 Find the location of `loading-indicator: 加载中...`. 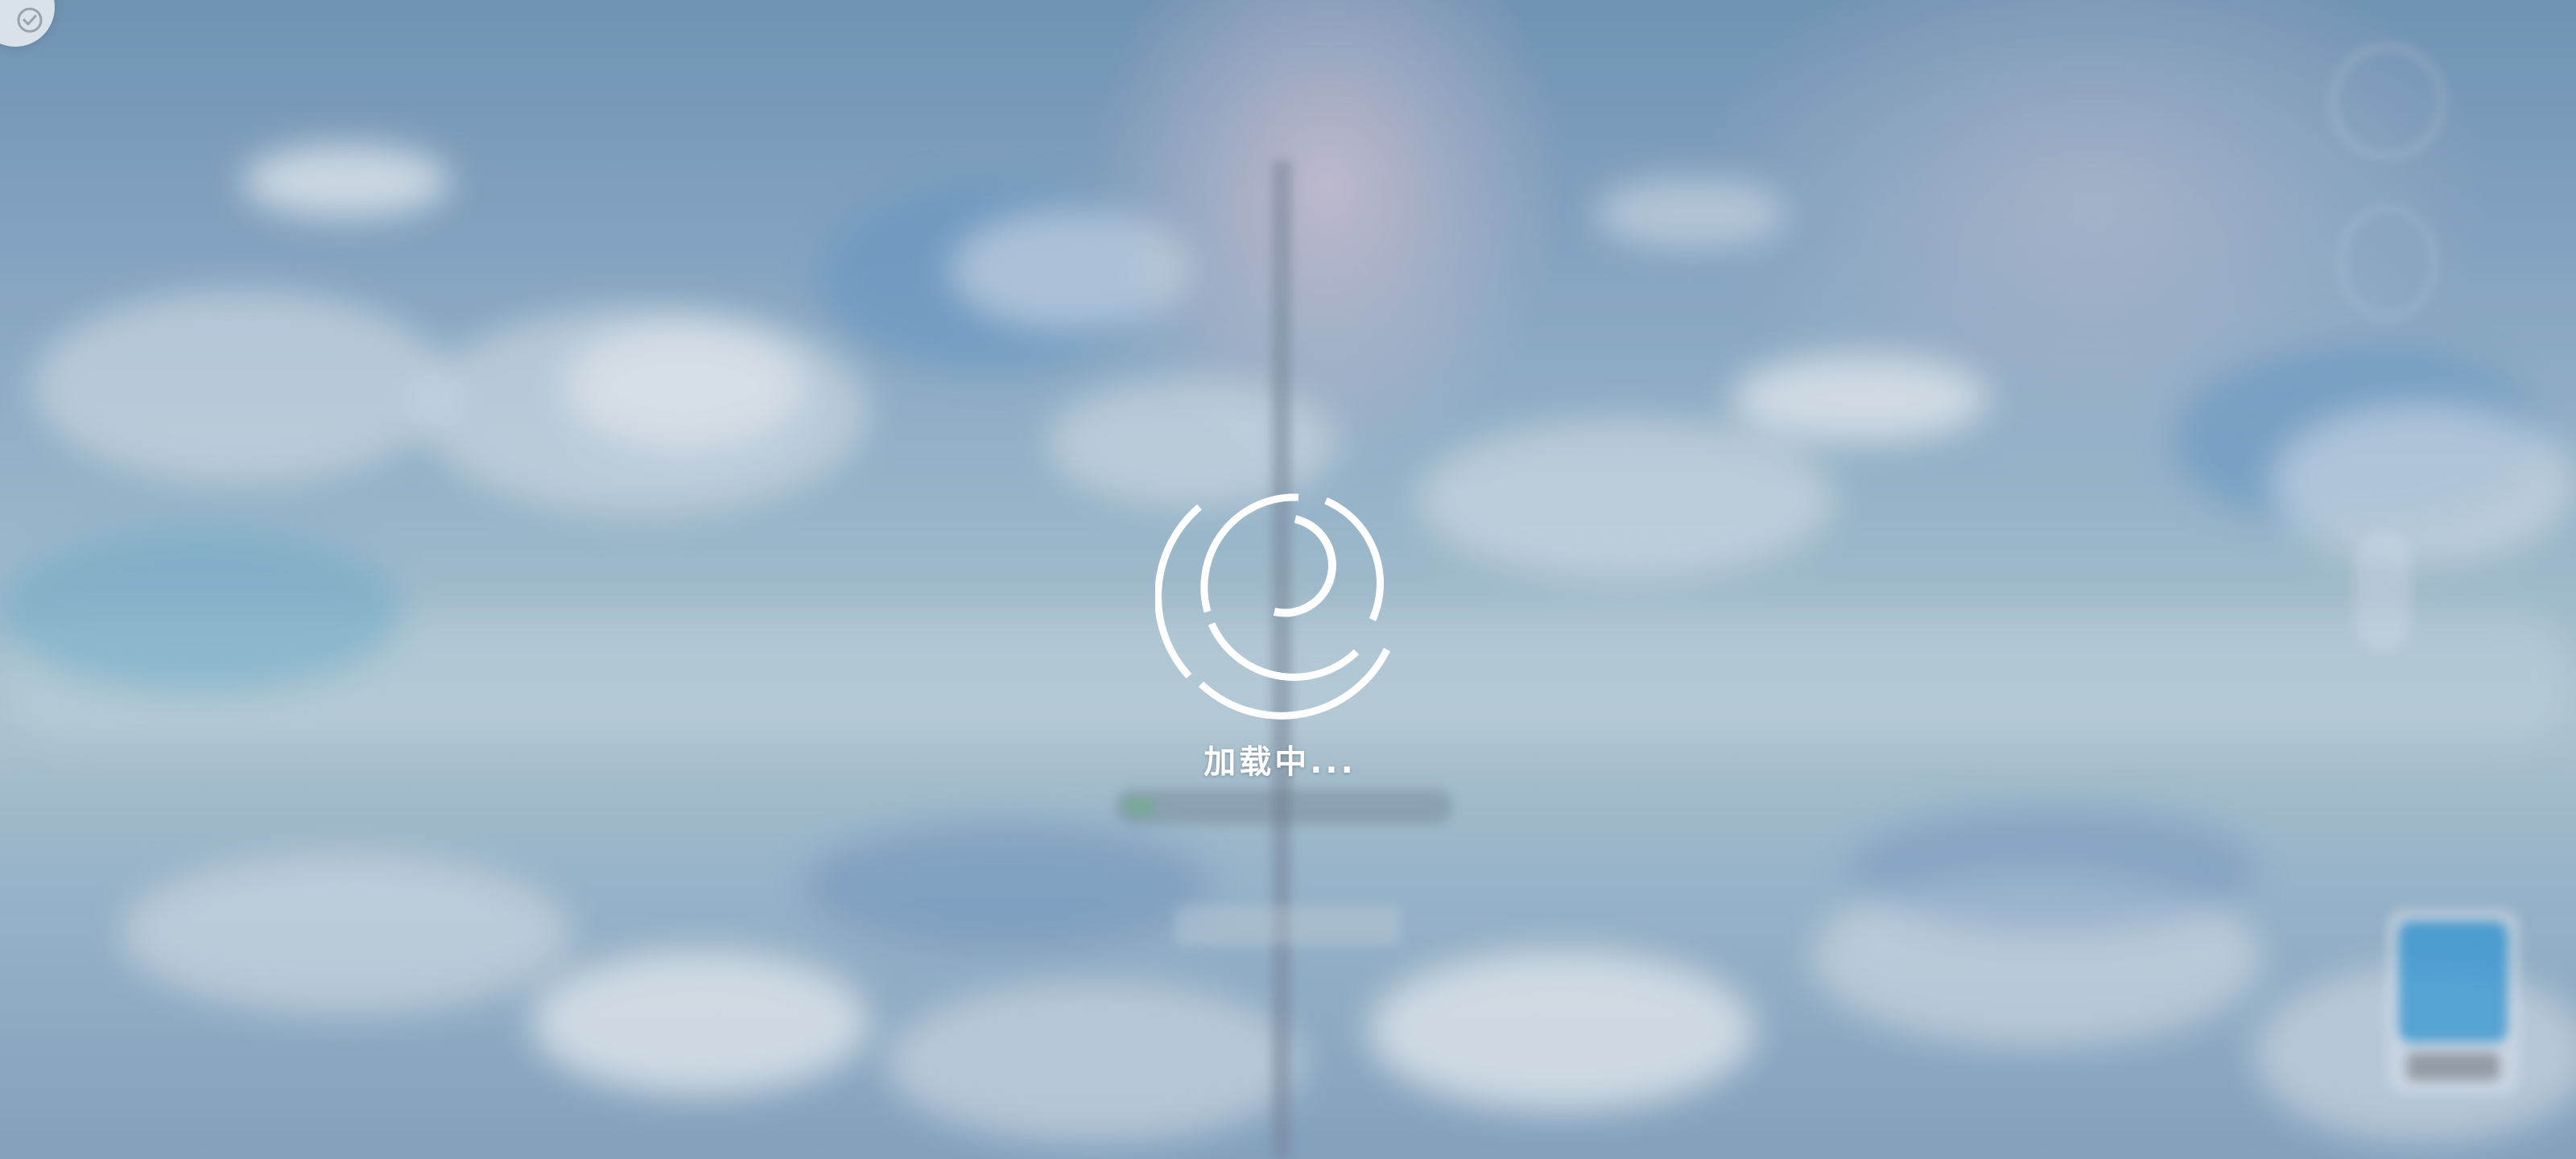

loading-indicator: 加载中... is located at coordinates (1280, 636).